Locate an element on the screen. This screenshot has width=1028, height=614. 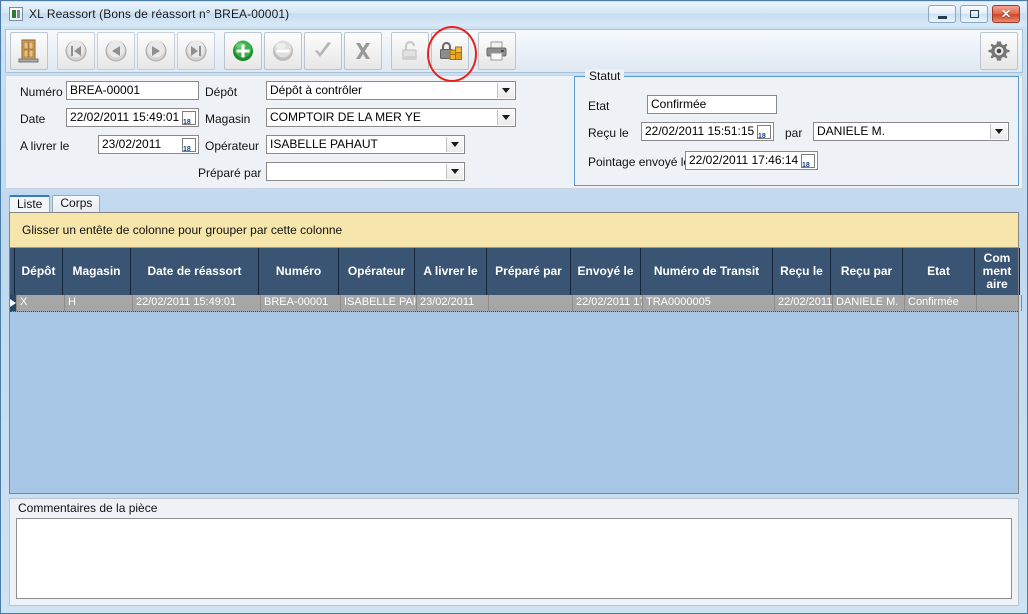
a-livrer-le-value: 23/02/2011 is located at coordinates (132, 144).